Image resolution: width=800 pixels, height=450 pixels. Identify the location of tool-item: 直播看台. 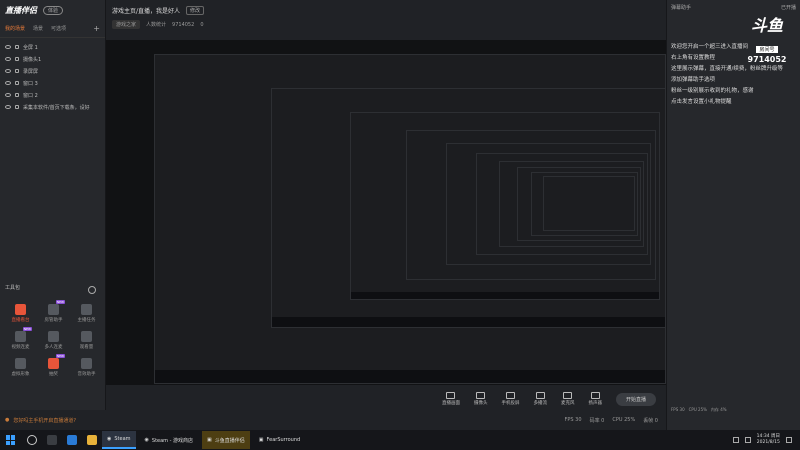
(20, 313).